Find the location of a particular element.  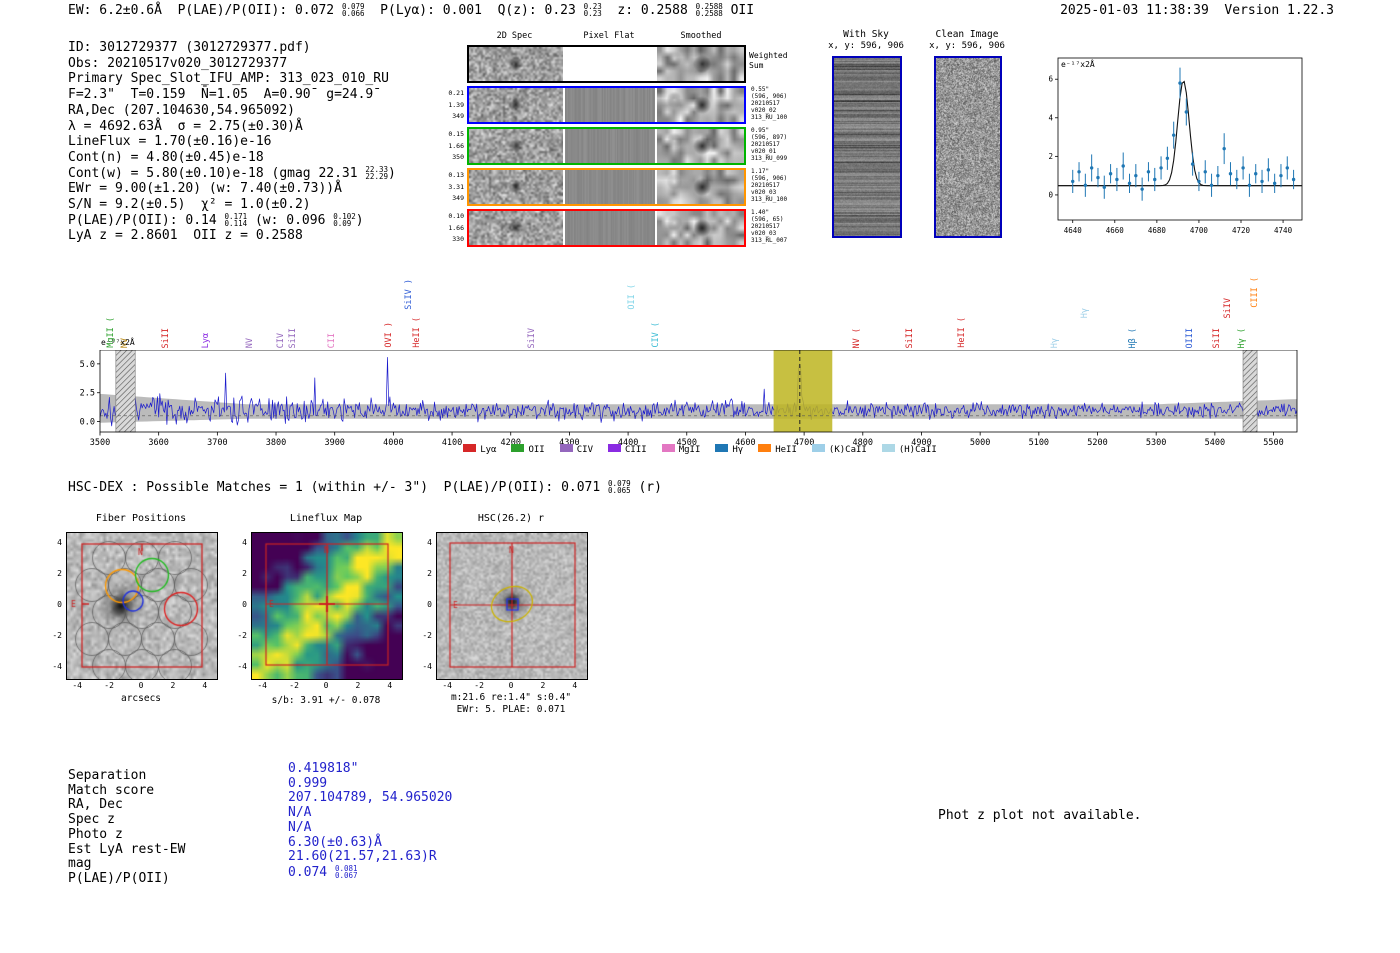

spec2d-row-scale-labels: 0.13 3.31 349 is located at coordinates (452, 187).